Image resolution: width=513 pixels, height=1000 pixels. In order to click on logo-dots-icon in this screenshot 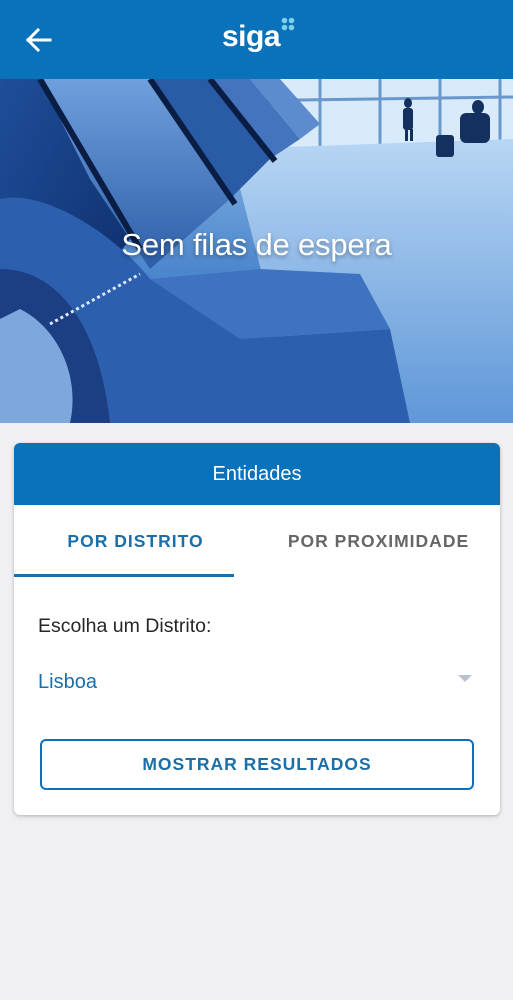, I will do `click(288, 24)`.